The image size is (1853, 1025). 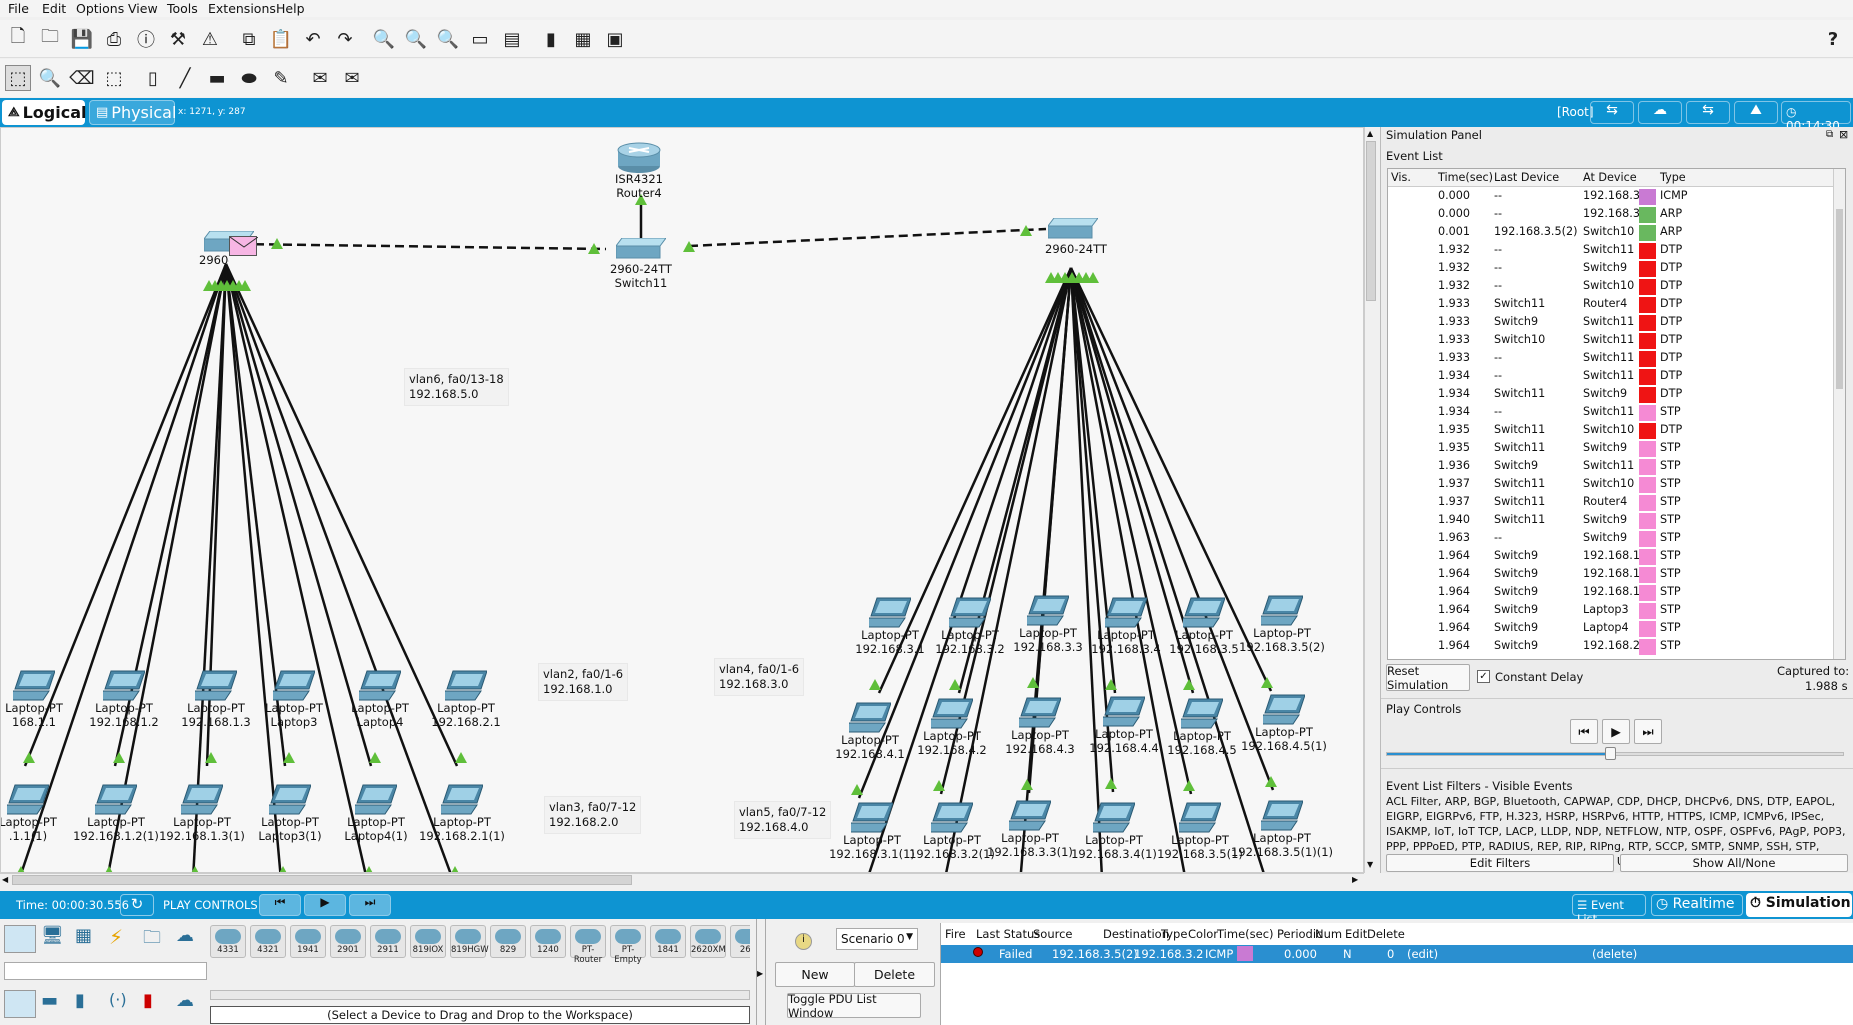 I want to click on device-model-button: PT-Empty, so click(x=628, y=945).